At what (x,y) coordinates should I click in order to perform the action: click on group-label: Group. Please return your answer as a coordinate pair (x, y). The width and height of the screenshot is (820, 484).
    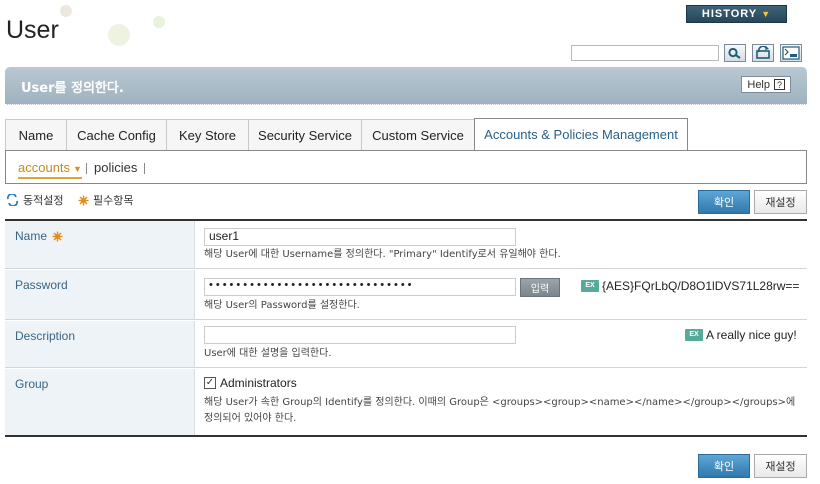
    Looking at the image, I should click on (32, 384).